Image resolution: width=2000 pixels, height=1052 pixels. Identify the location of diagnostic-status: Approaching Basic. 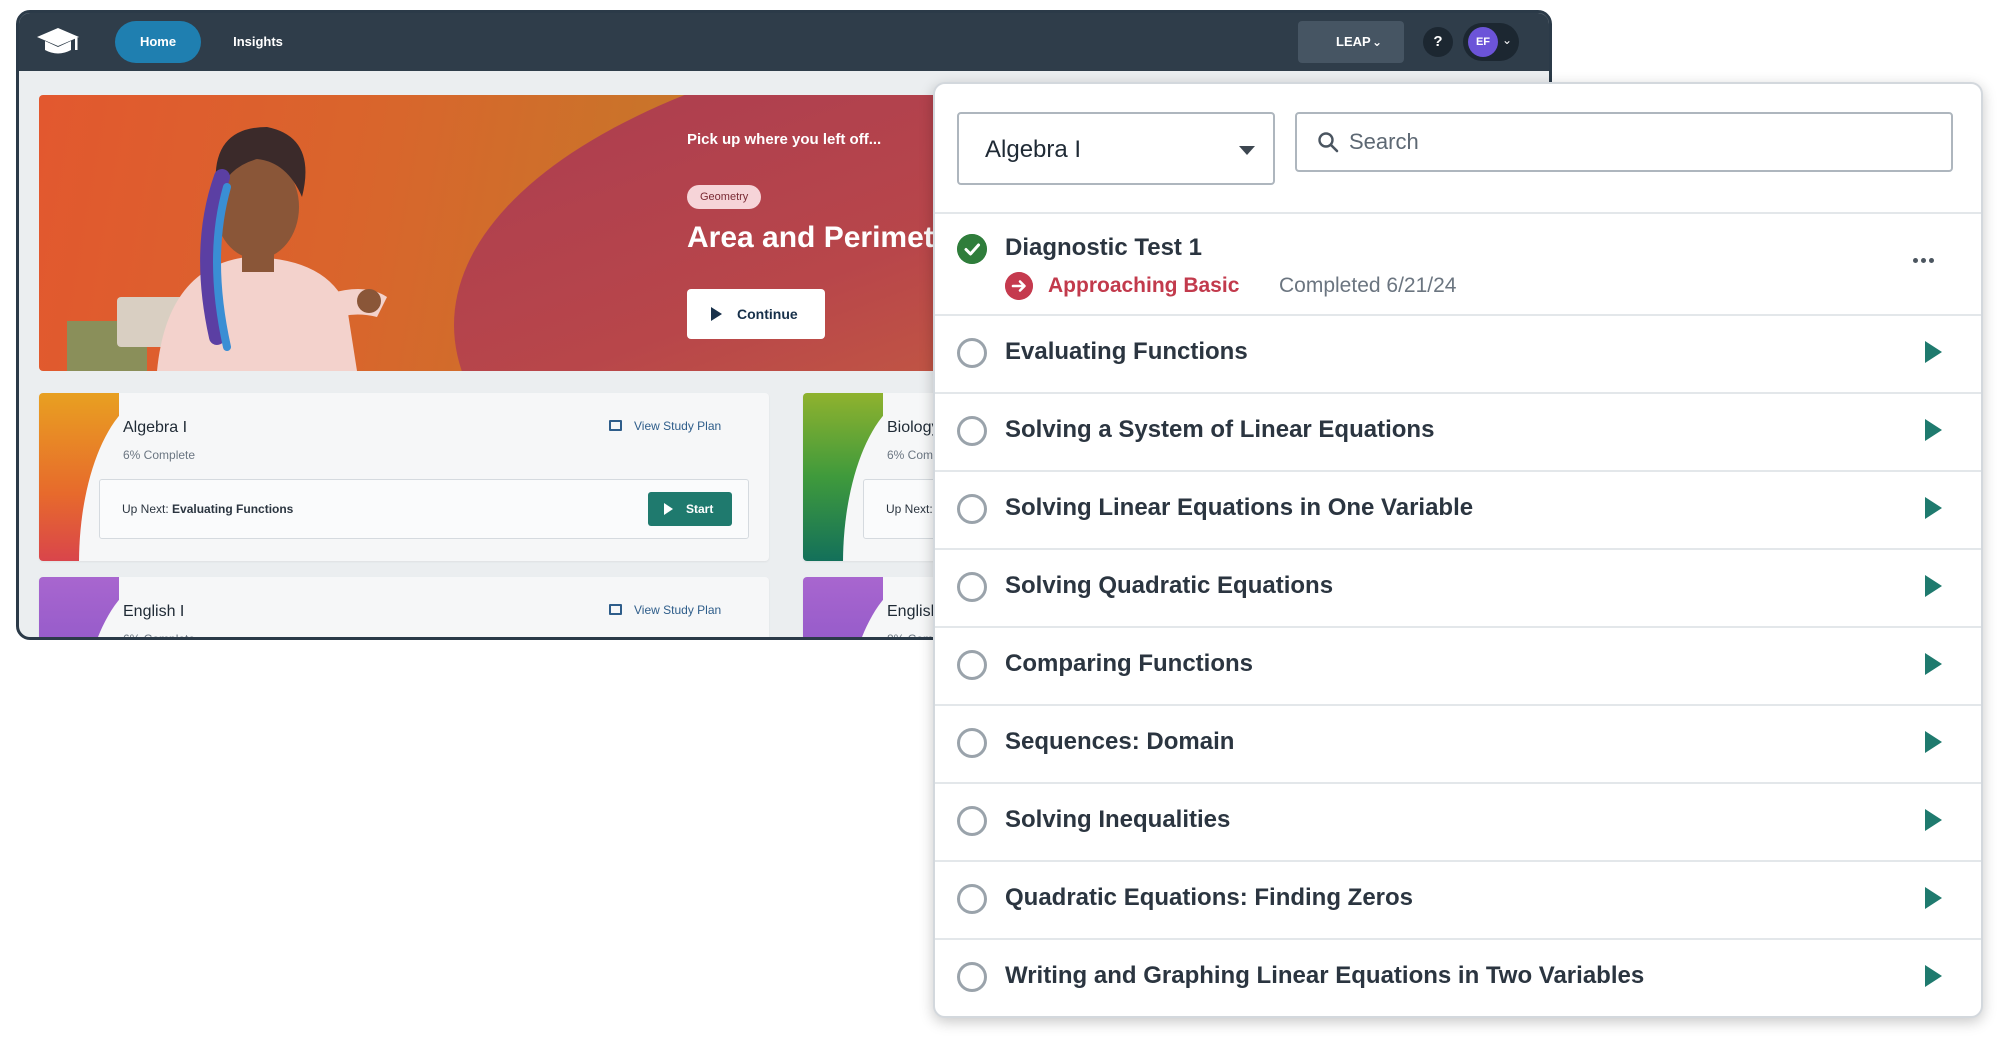
(1144, 285).